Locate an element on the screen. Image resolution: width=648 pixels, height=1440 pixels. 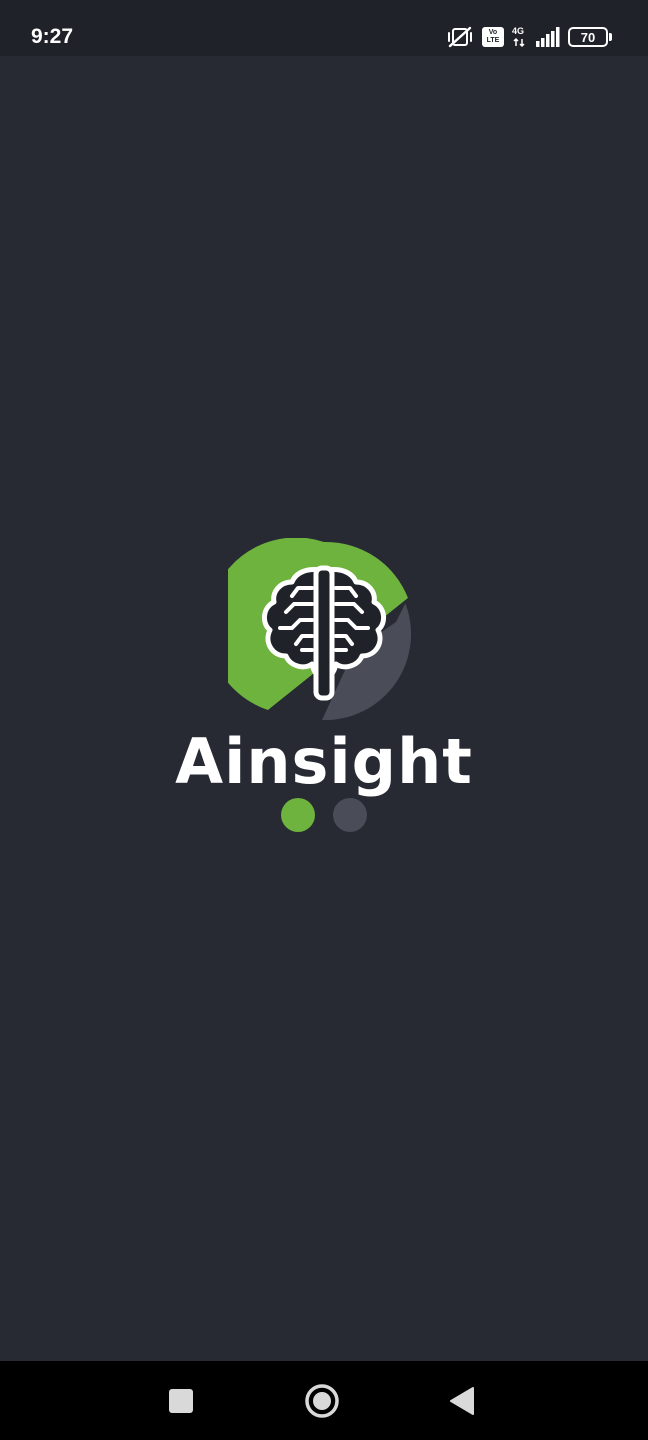
volte-icon: Vo LTE is located at coordinates (493, 37).